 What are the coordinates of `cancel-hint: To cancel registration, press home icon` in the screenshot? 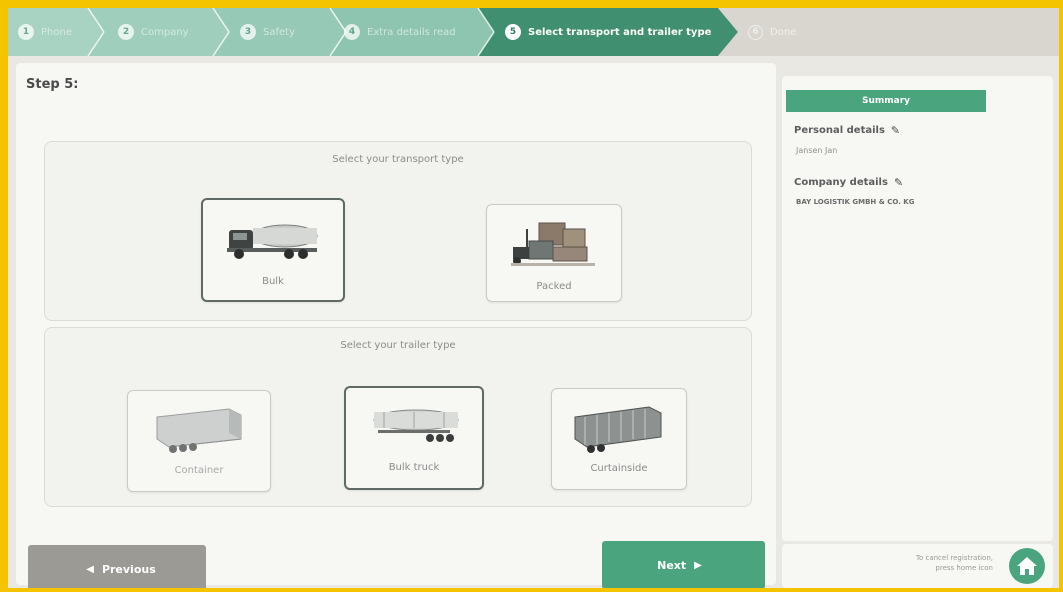 It's located at (933, 563).